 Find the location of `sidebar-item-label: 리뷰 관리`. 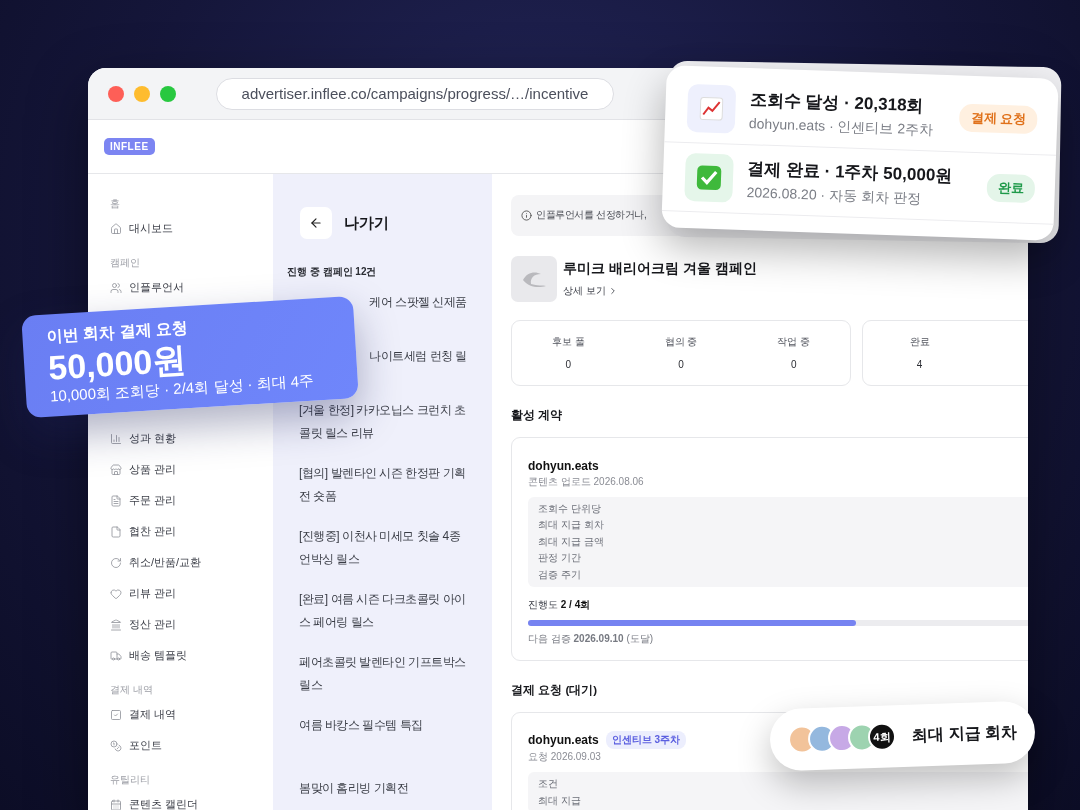

sidebar-item-label: 리뷰 관리 is located at coordinates (153, 593).